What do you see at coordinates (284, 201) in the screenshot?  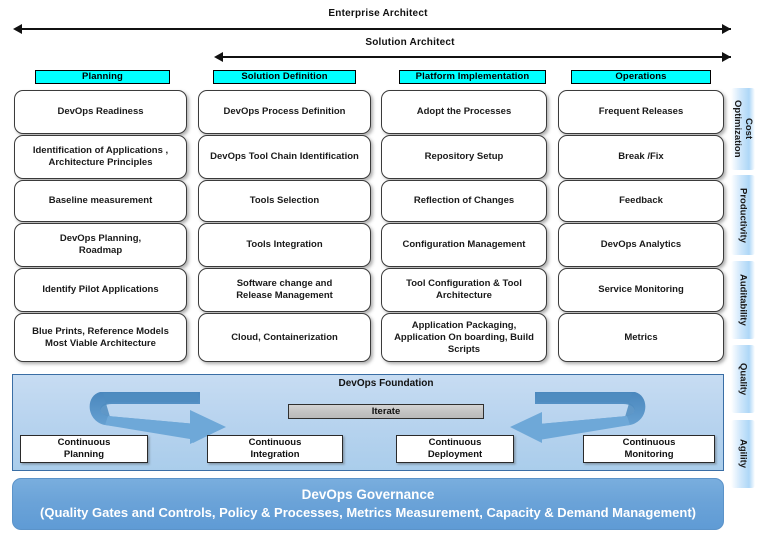 I see `activity-box: Tools Selection` at bounding box center [284, 201].